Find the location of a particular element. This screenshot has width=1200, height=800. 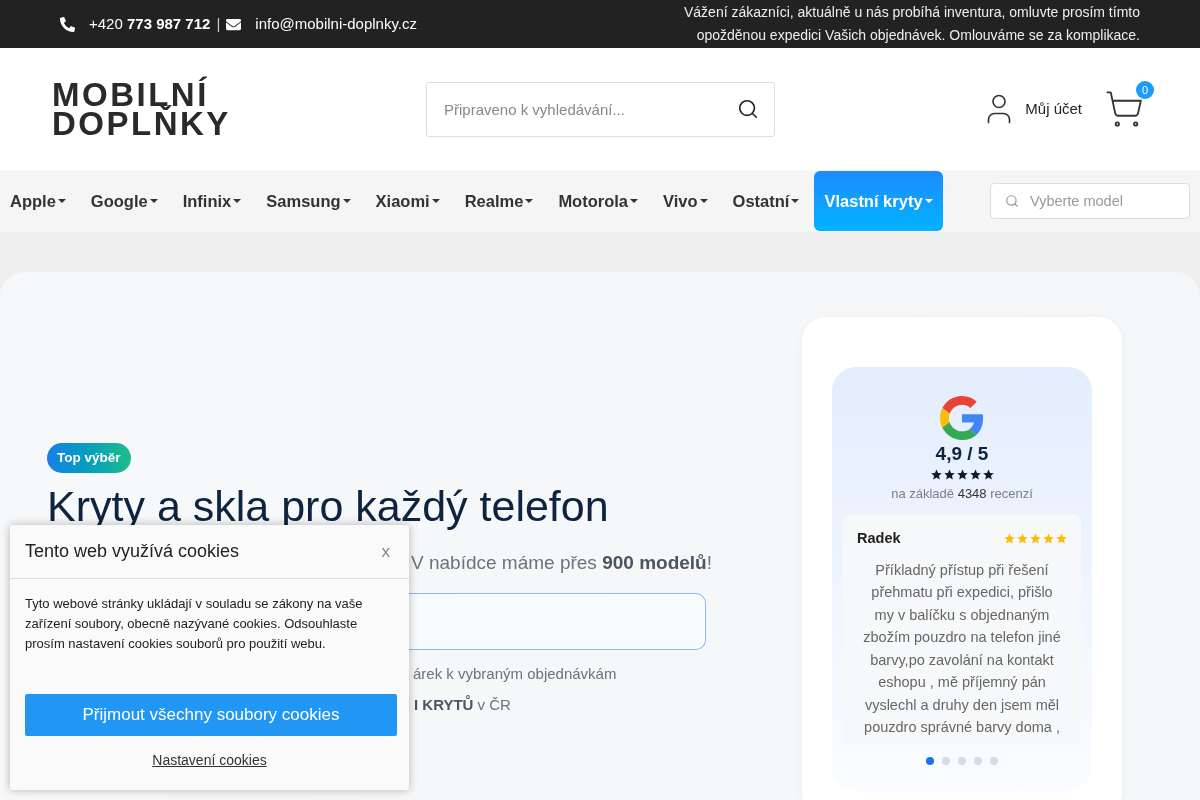

category-tab: Ostatní is located at coordinates (766, 201).